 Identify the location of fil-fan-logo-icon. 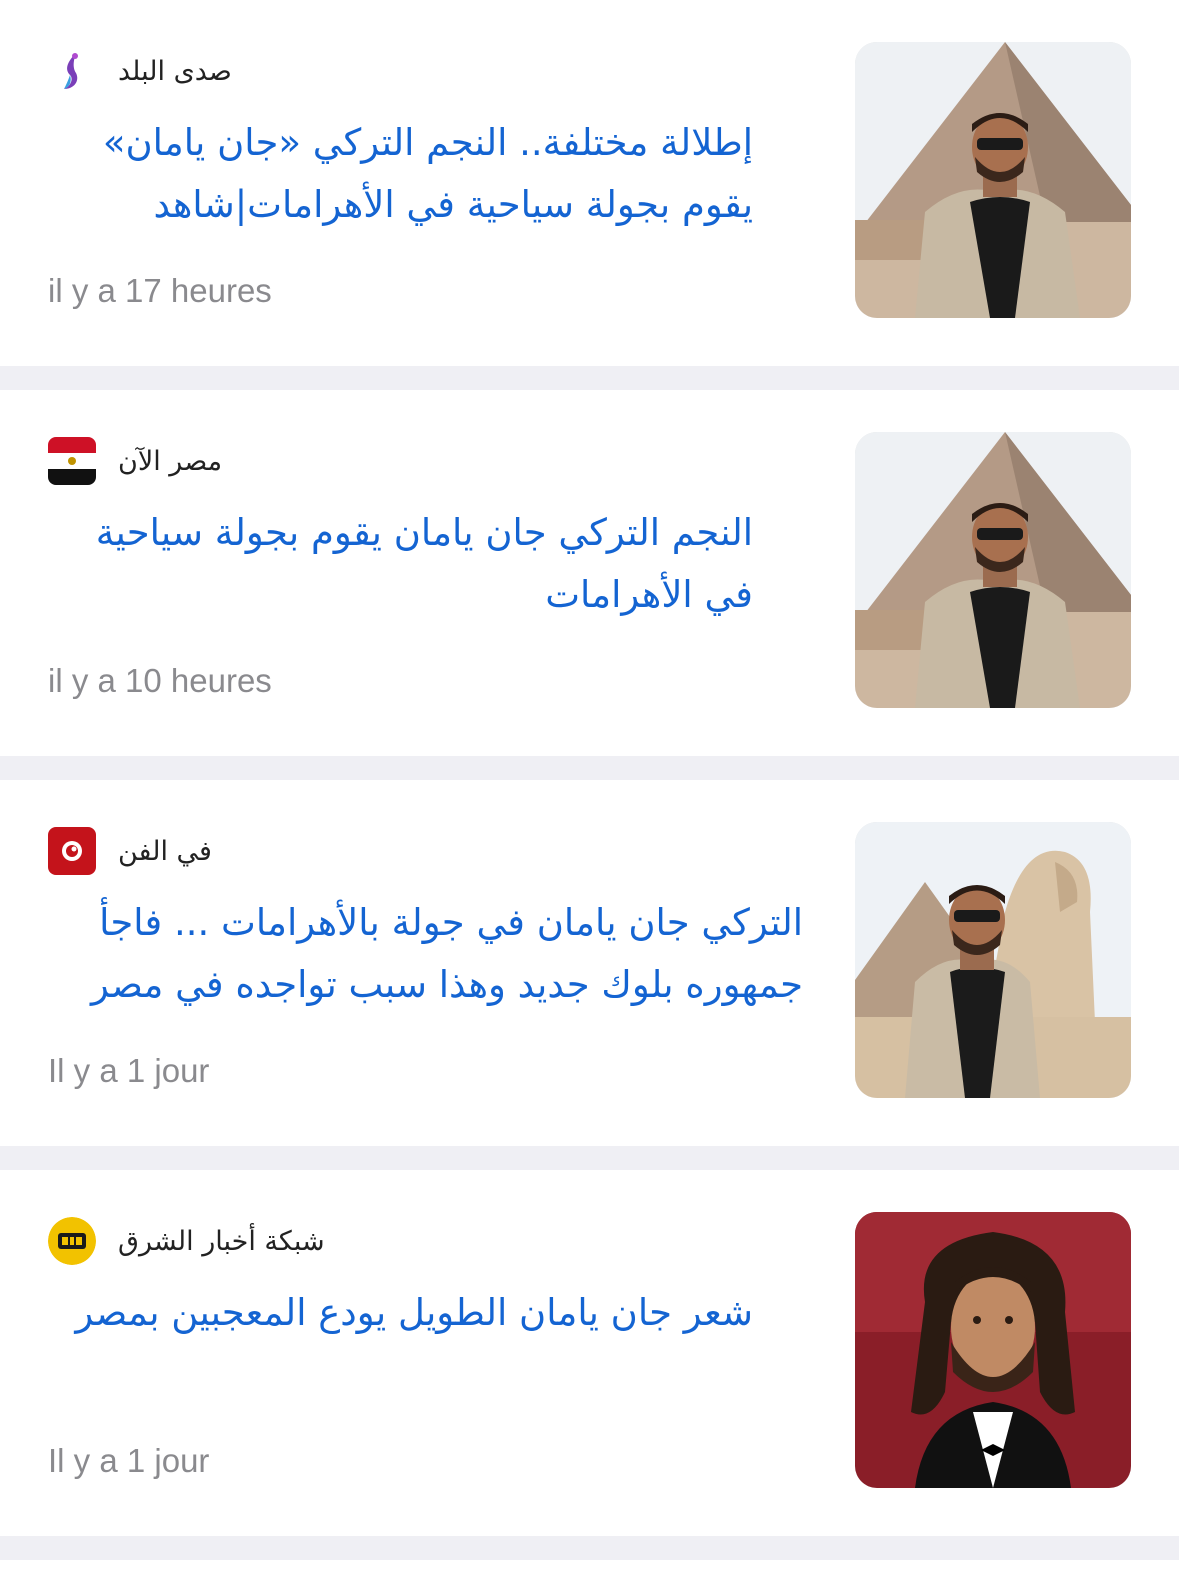
(72, 851).